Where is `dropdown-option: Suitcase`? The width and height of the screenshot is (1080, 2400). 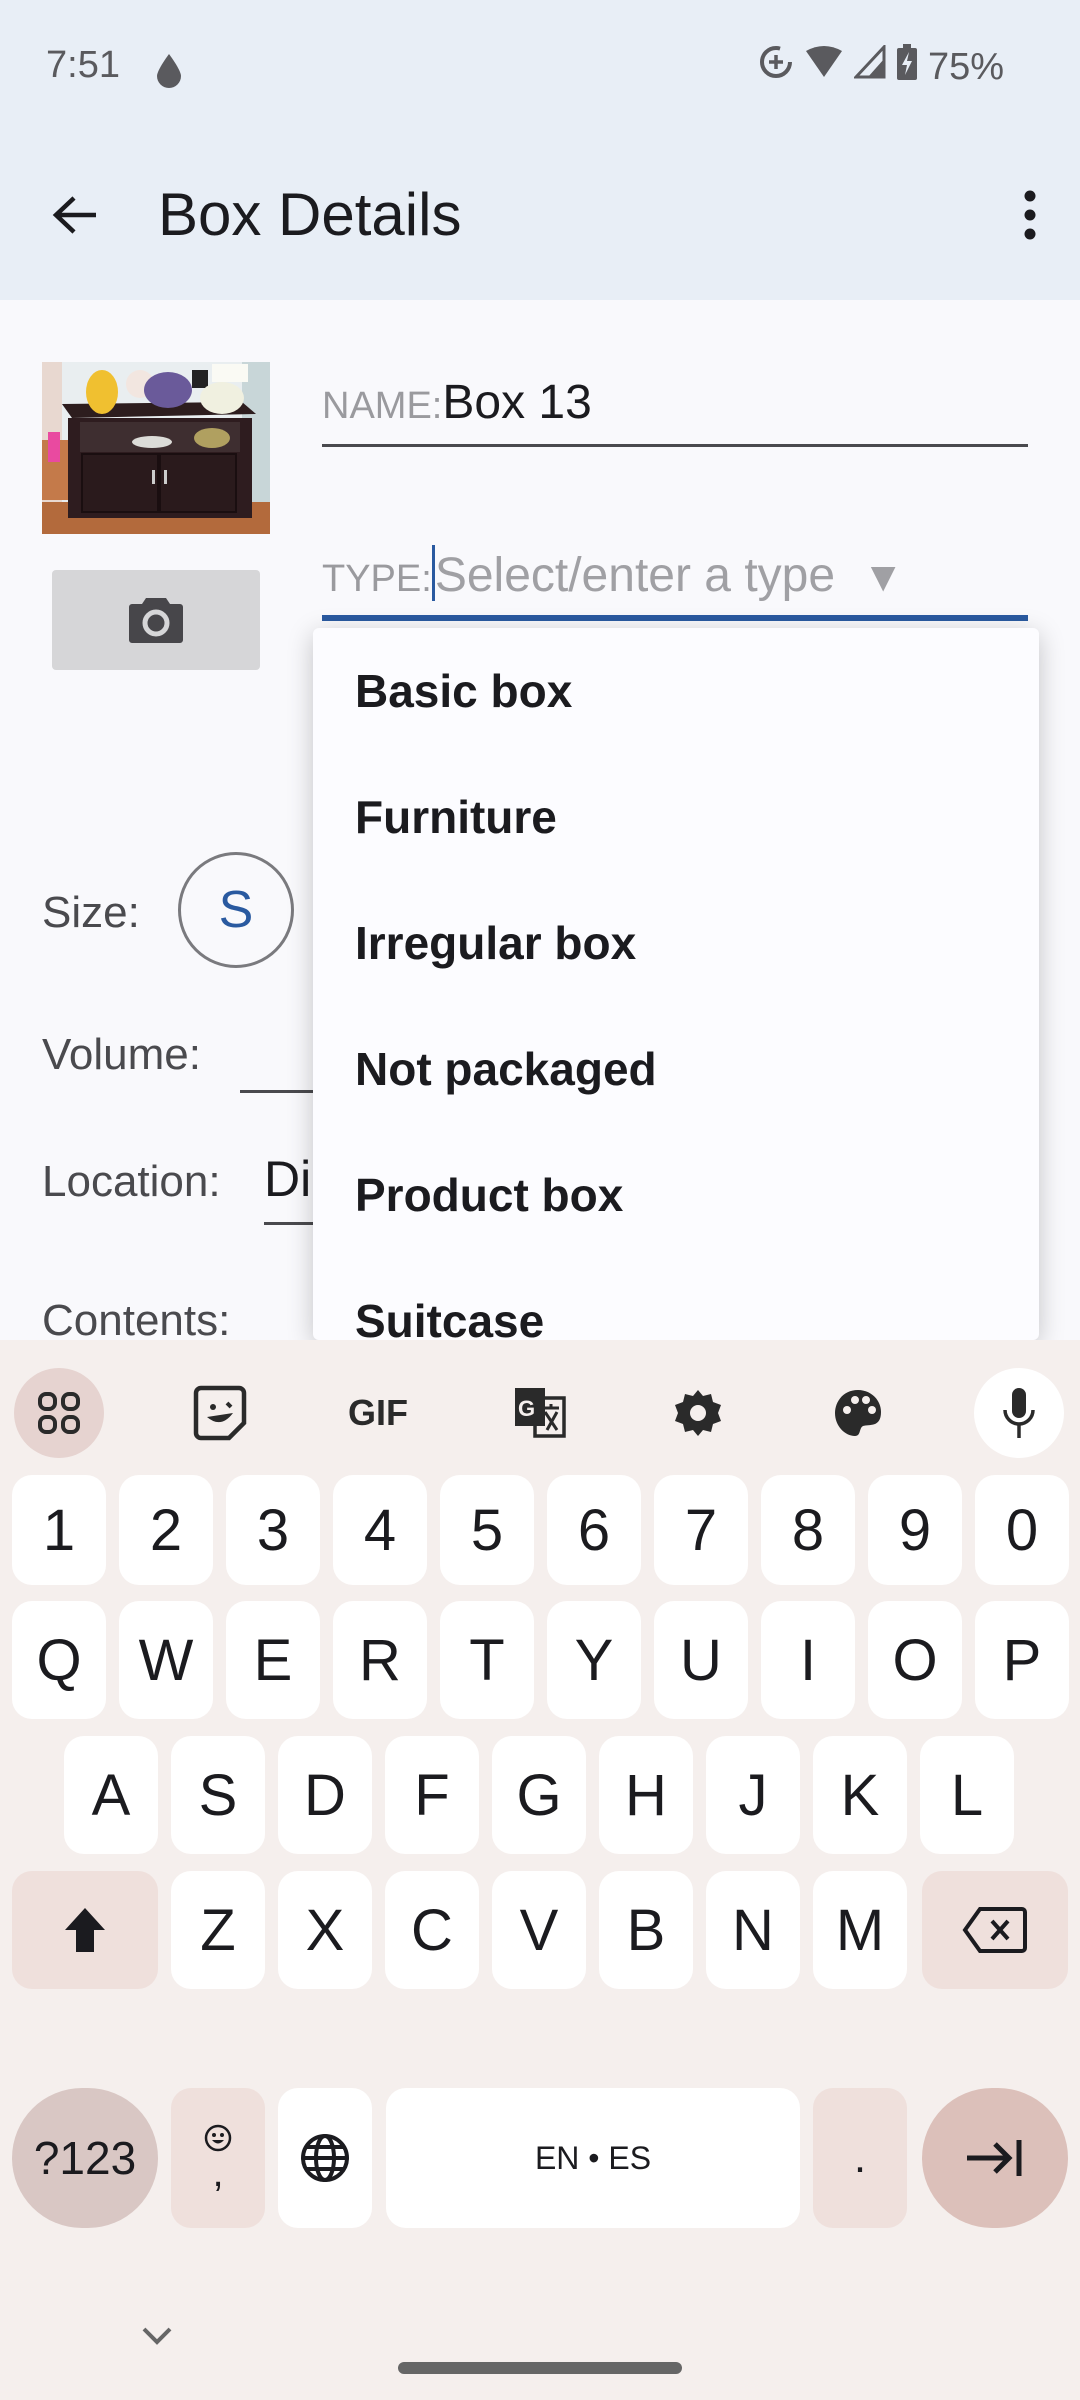
dropdown-option: Suitcase is located at coordinates (676, 1299).